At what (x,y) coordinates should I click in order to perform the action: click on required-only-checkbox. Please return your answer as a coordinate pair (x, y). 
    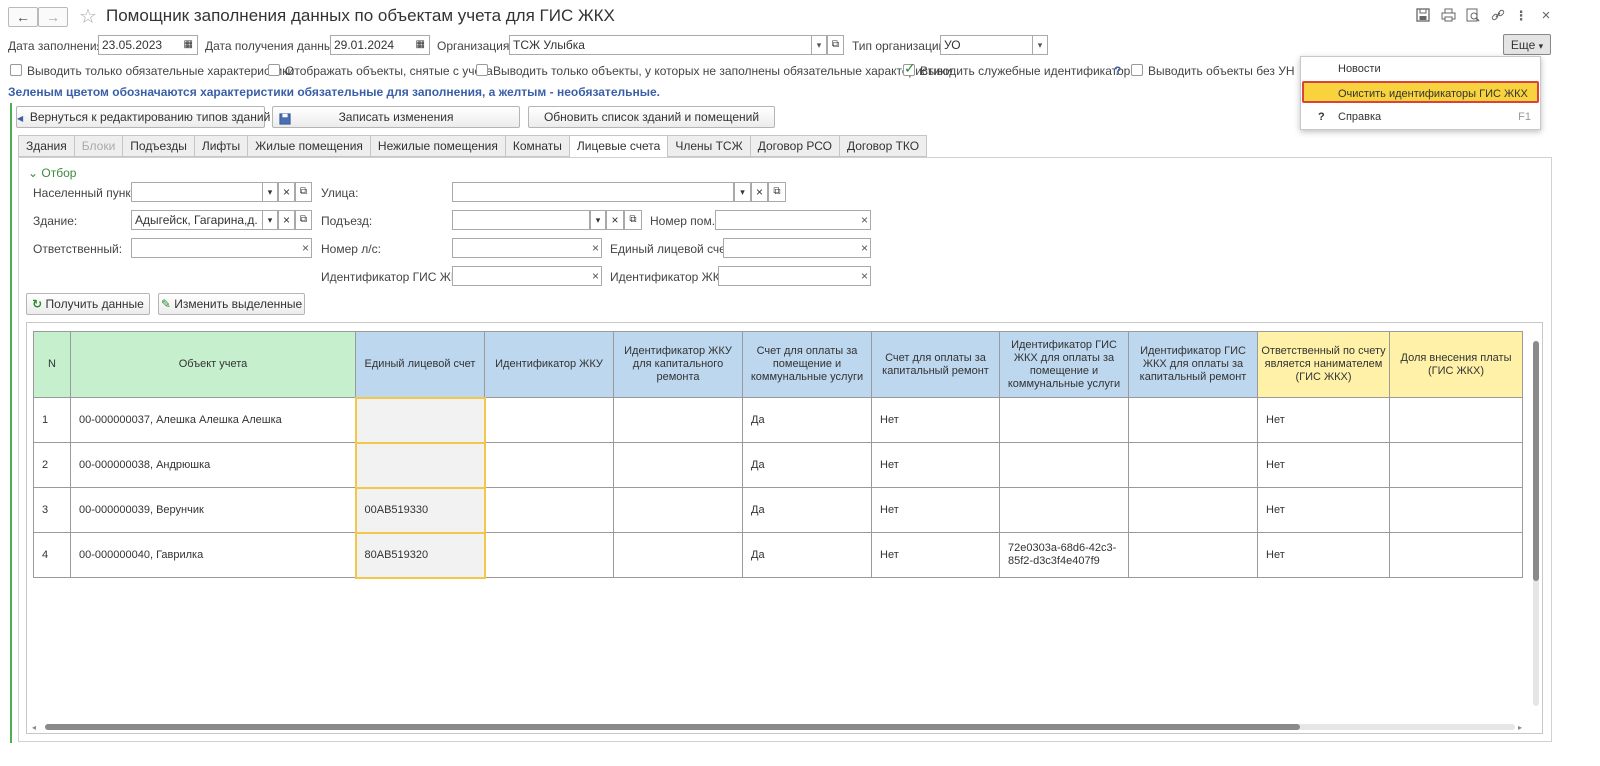
    Looking at the image, I should click on (16, 70).